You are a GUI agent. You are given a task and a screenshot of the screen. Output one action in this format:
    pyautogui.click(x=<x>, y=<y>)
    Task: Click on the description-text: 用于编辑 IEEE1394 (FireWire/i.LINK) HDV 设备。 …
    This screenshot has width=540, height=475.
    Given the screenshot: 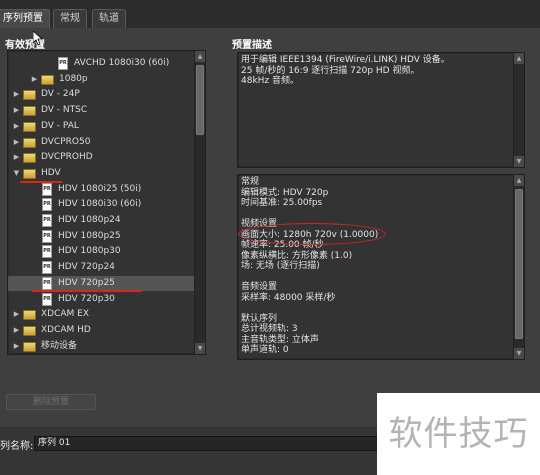 What is the action you would take?
    pyautogui.click(x=377, y=71)
    